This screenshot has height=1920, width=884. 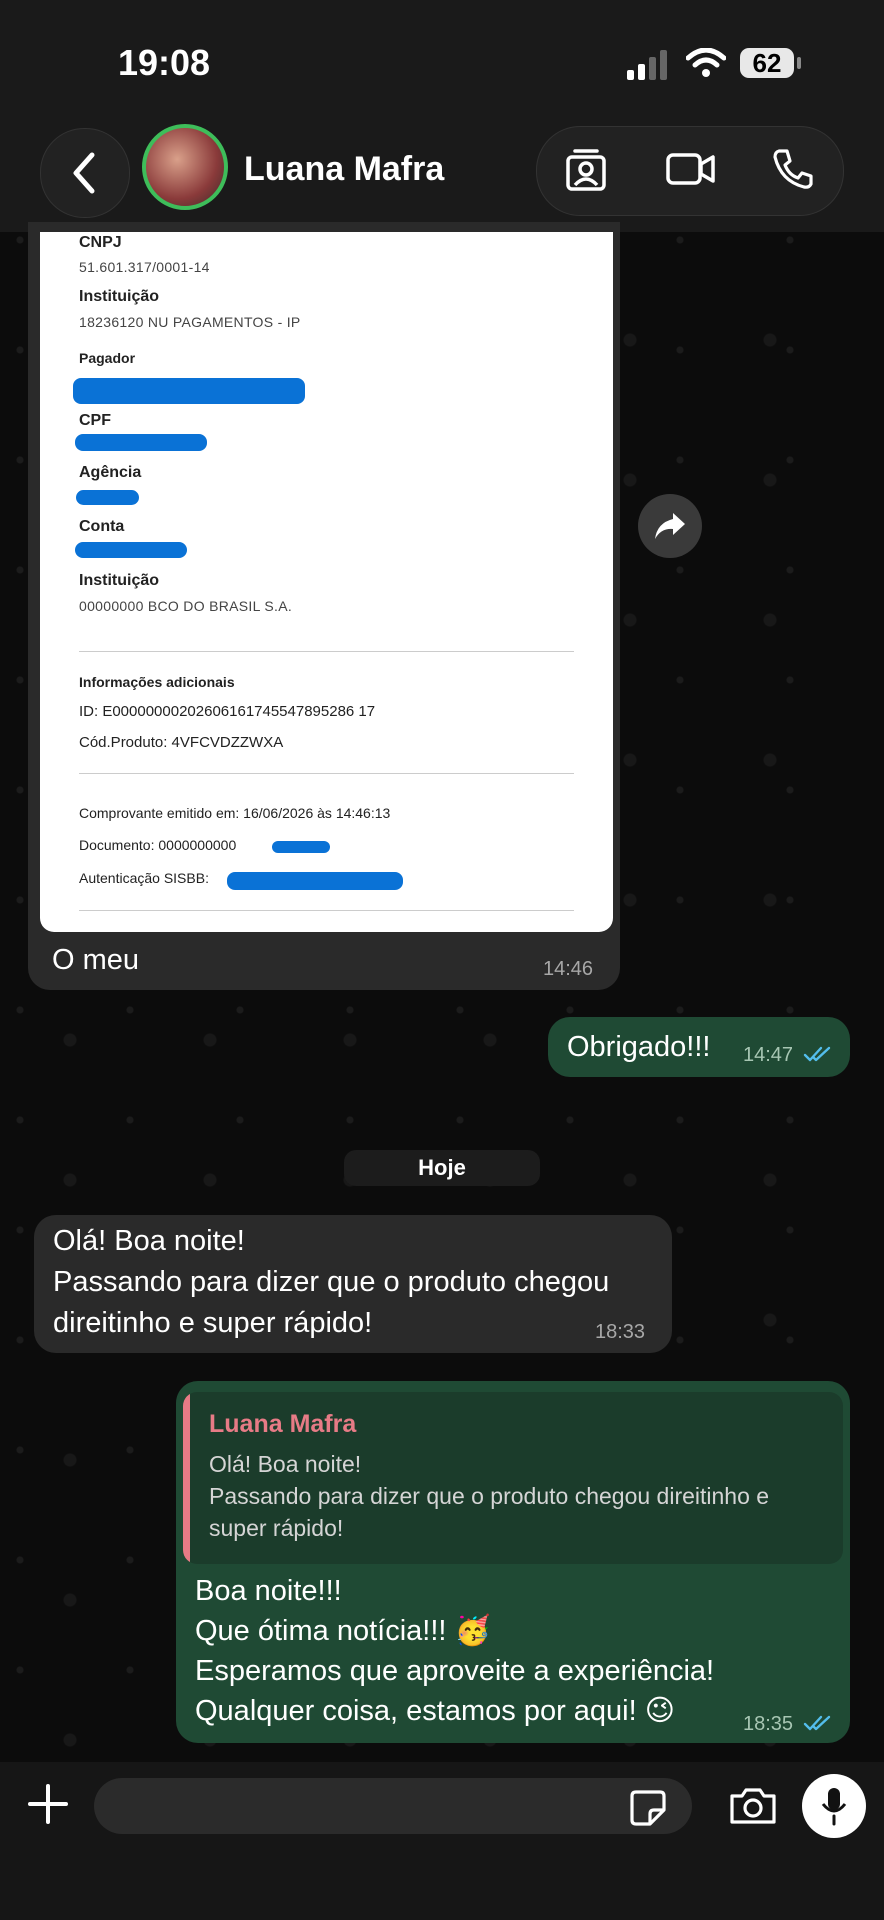 What do you see at coordinates (119, 296) in the screenshot?
I see `receipt-institution-label: Instituição` at bounding box center [119, 296].